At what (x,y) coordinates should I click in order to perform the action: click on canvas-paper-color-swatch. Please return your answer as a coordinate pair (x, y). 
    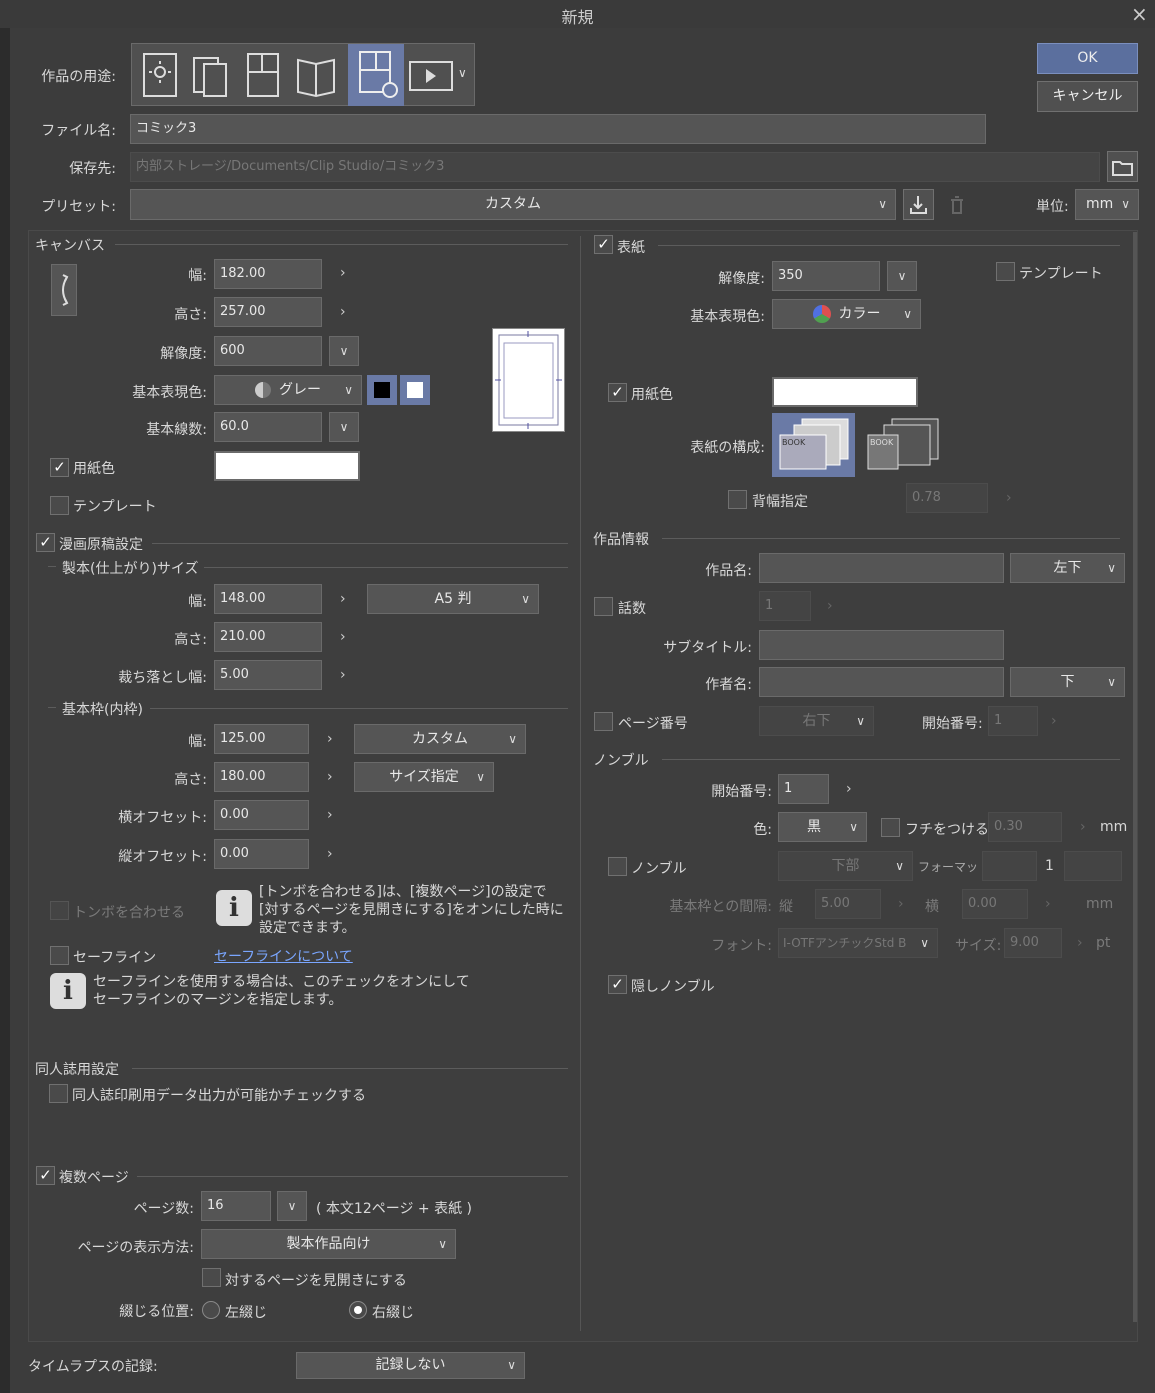
    Looking at the image, I should click on (287, 466).